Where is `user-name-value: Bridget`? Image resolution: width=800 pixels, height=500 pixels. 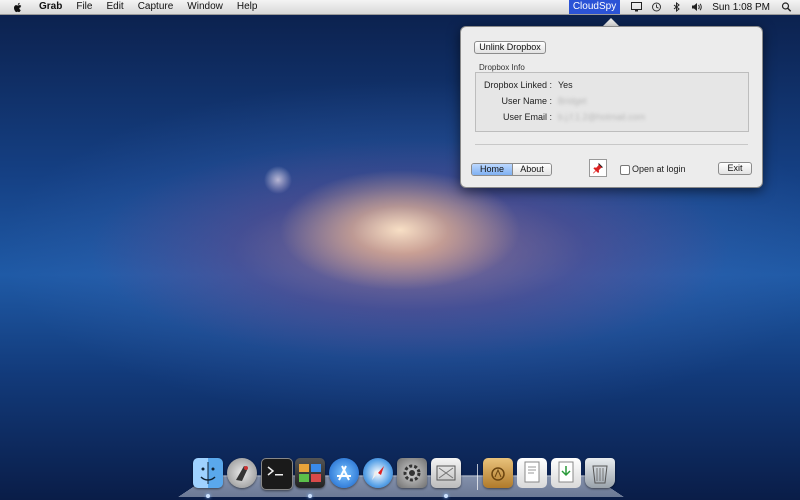
user-name-value: Bridget is located at coordinates (572, 101).